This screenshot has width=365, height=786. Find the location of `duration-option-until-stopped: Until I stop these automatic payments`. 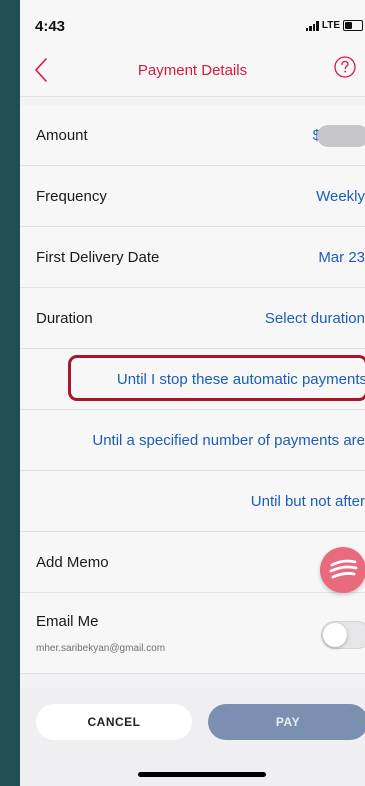

duration-option-until-stopped: Until I stop these automatic payments is located at coordinates (192, 379).